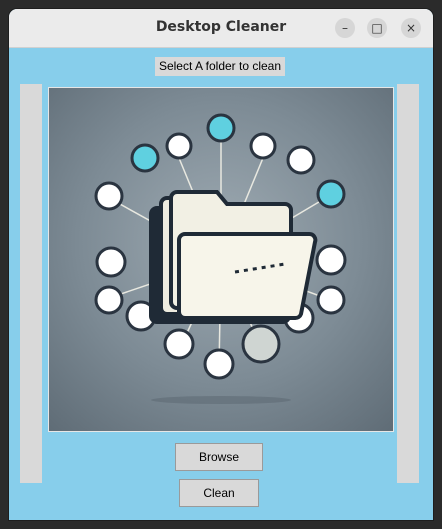 This screenshot has height=529, width=442. I want to click on maximize-button: □, so click(377, 28).